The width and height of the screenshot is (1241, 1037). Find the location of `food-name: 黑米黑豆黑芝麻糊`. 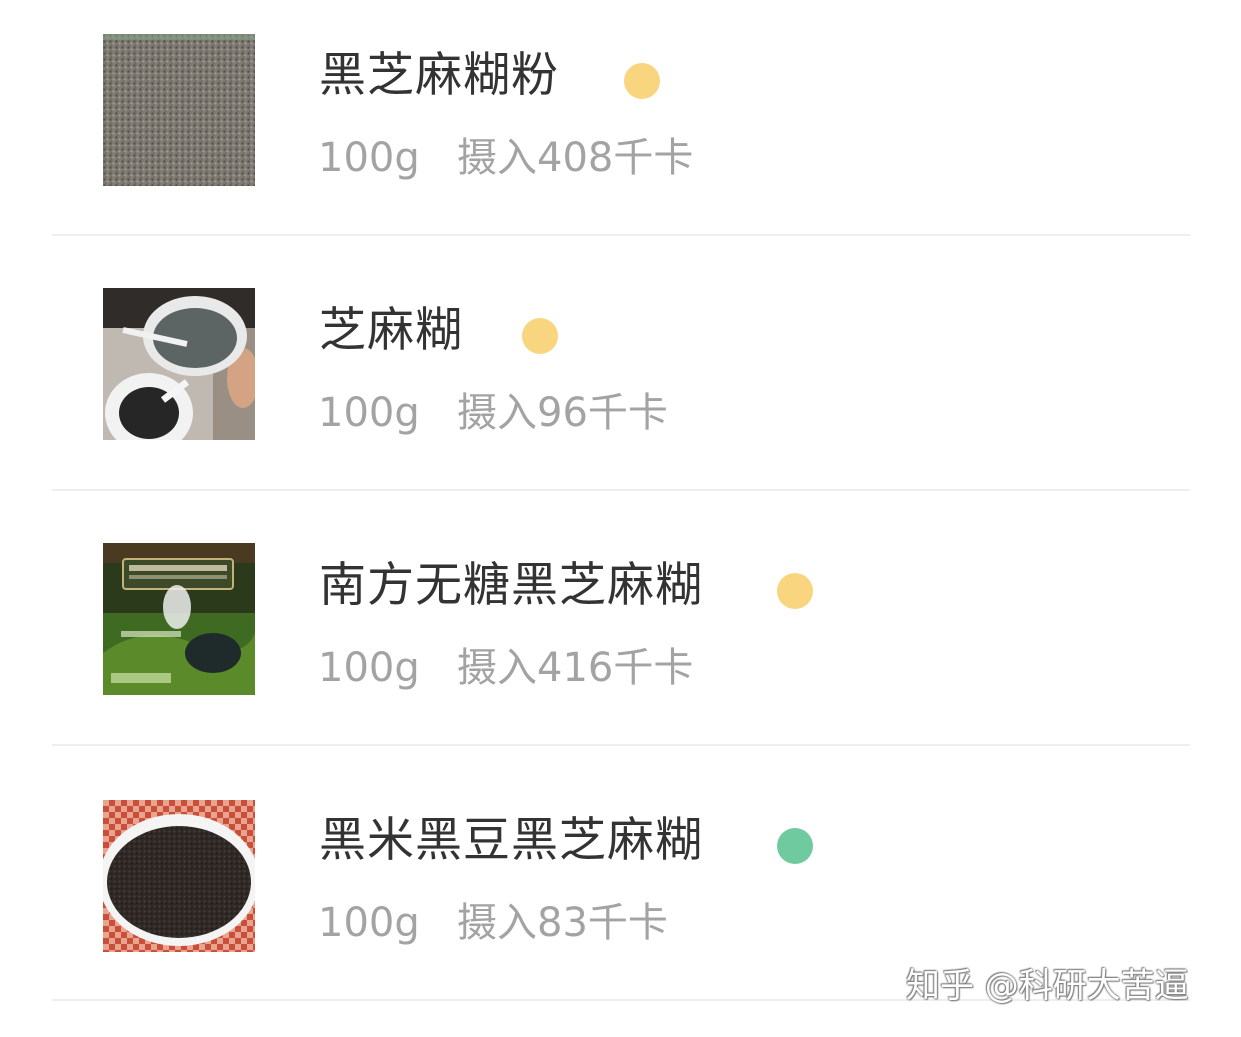

food-name: 黑米黑豆黑芝麻糊 is located at coordinates (511, 840).